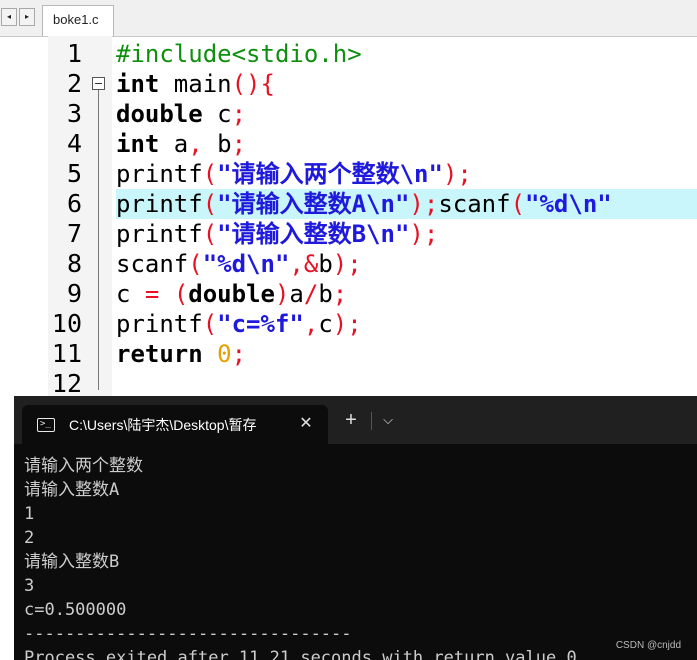 The width and height of the screenshot is (697, 660). What do you see at coordinates (66, 323) in the screenshot?
I see `line-number: 10` at bounding box center [66, 323].